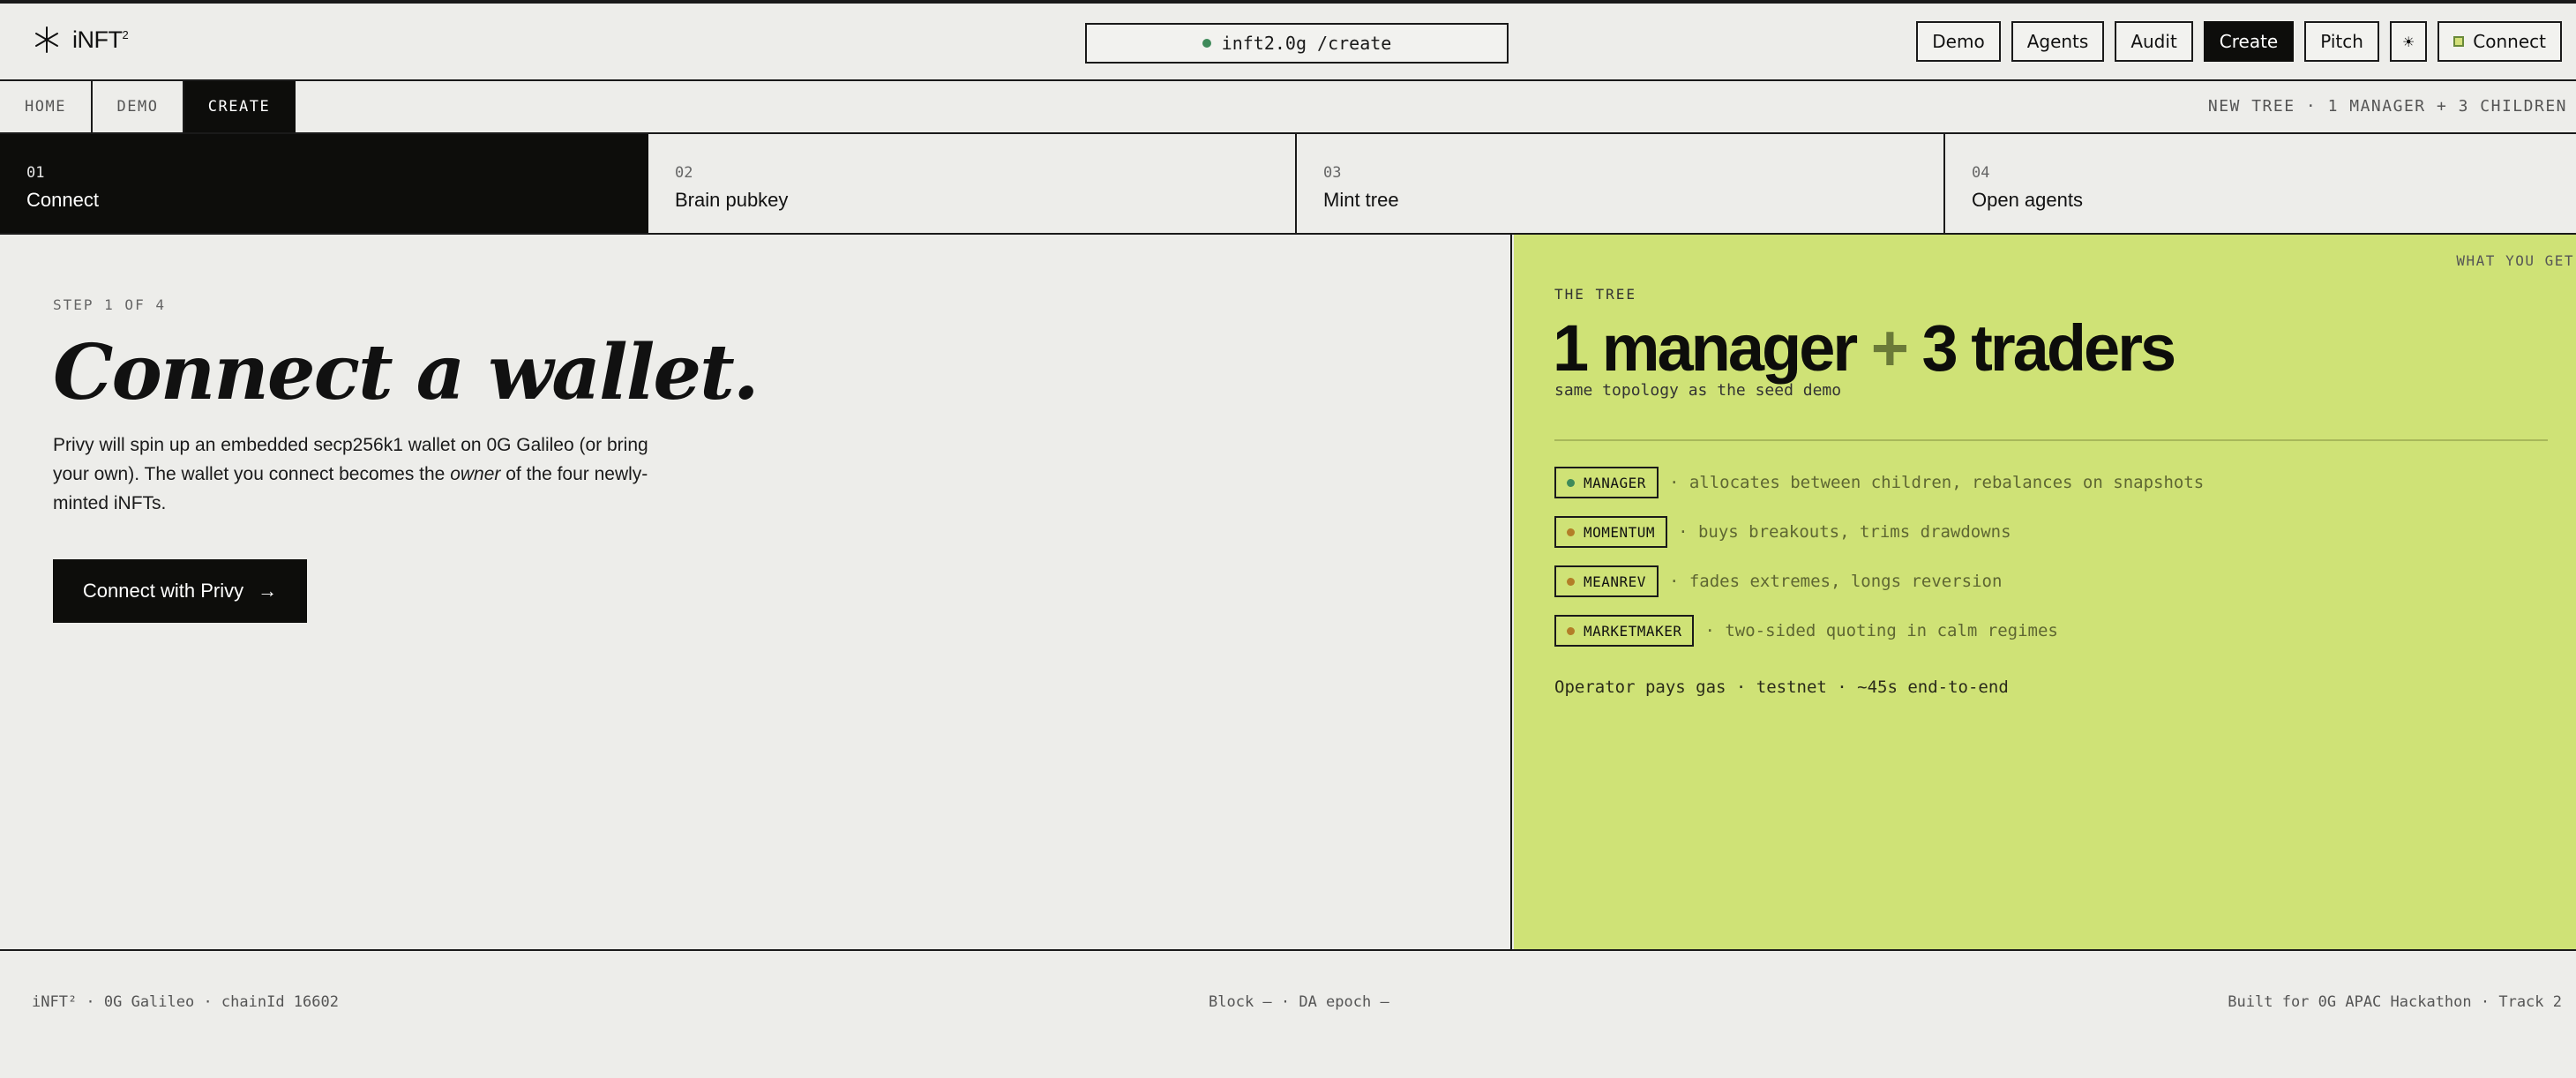  I want to click on nav-pitch-button: Pitch, so click(2342, 41).